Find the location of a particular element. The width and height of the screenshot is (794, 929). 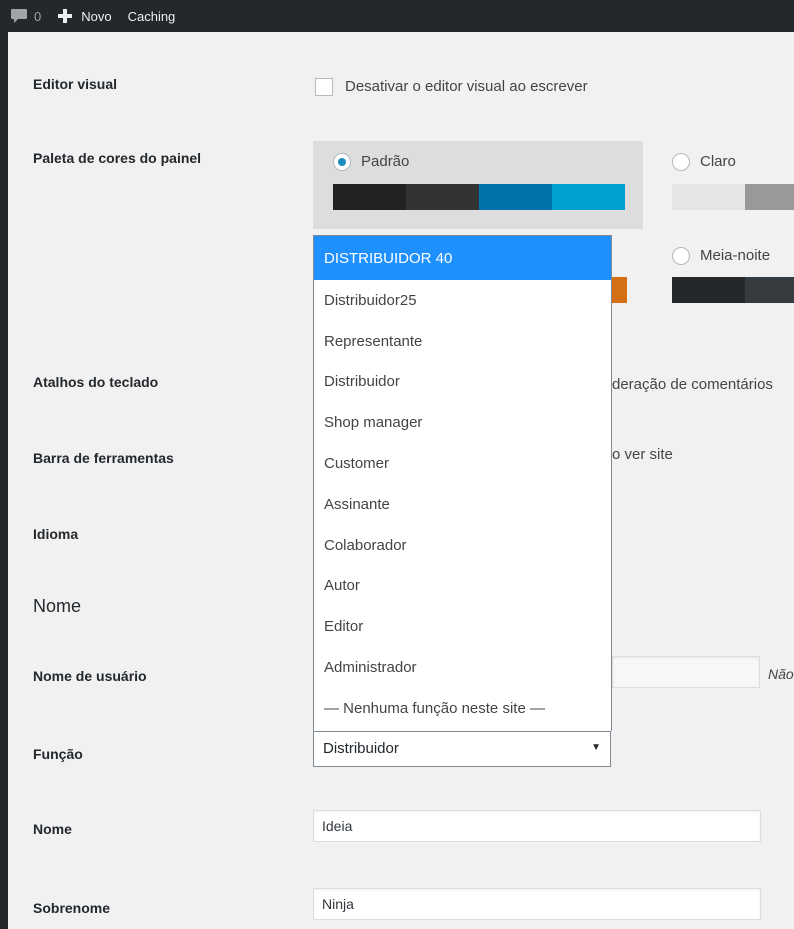

first-name-input is located at coordinates (537, 826).